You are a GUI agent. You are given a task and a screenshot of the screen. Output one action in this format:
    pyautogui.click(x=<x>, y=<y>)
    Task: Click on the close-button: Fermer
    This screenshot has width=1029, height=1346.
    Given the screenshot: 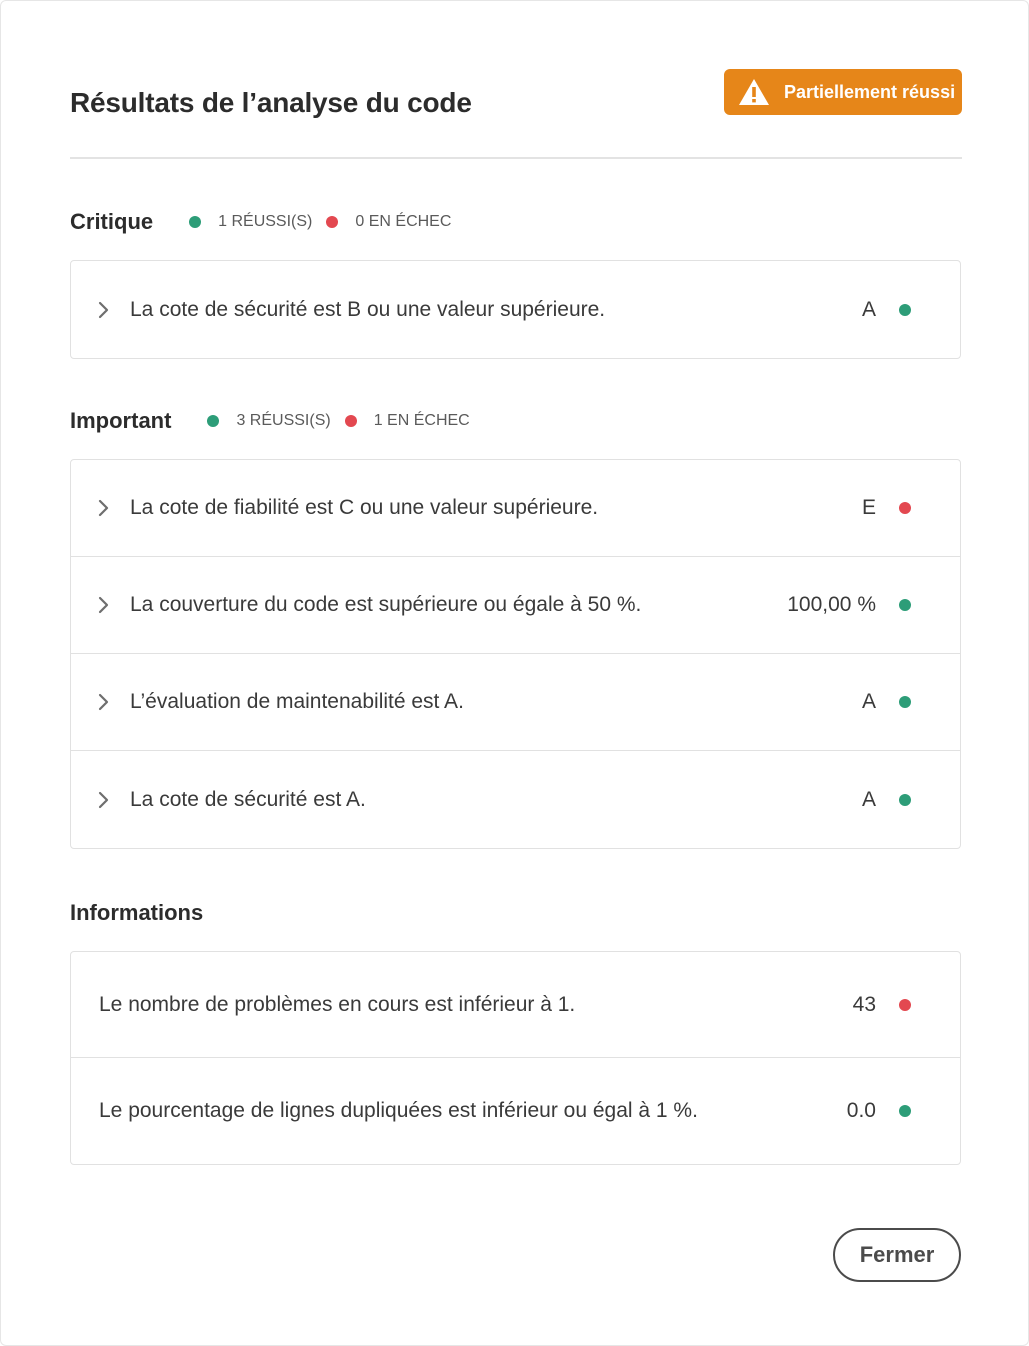 What is the action you would take?
    pyautogui.click(x=897, y=1255)
    